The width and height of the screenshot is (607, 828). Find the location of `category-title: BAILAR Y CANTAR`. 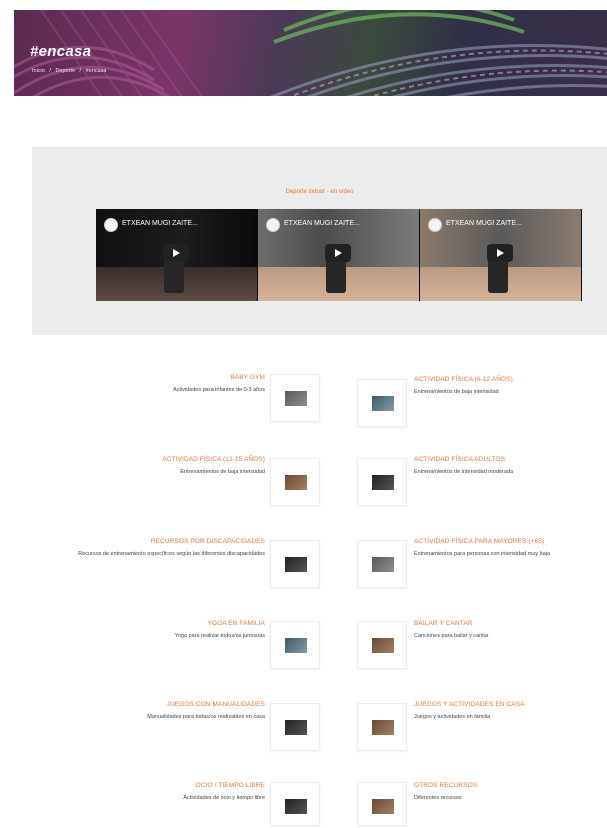

category-title: BAILAR Y CANTAR is located at coordinates (510, 623).